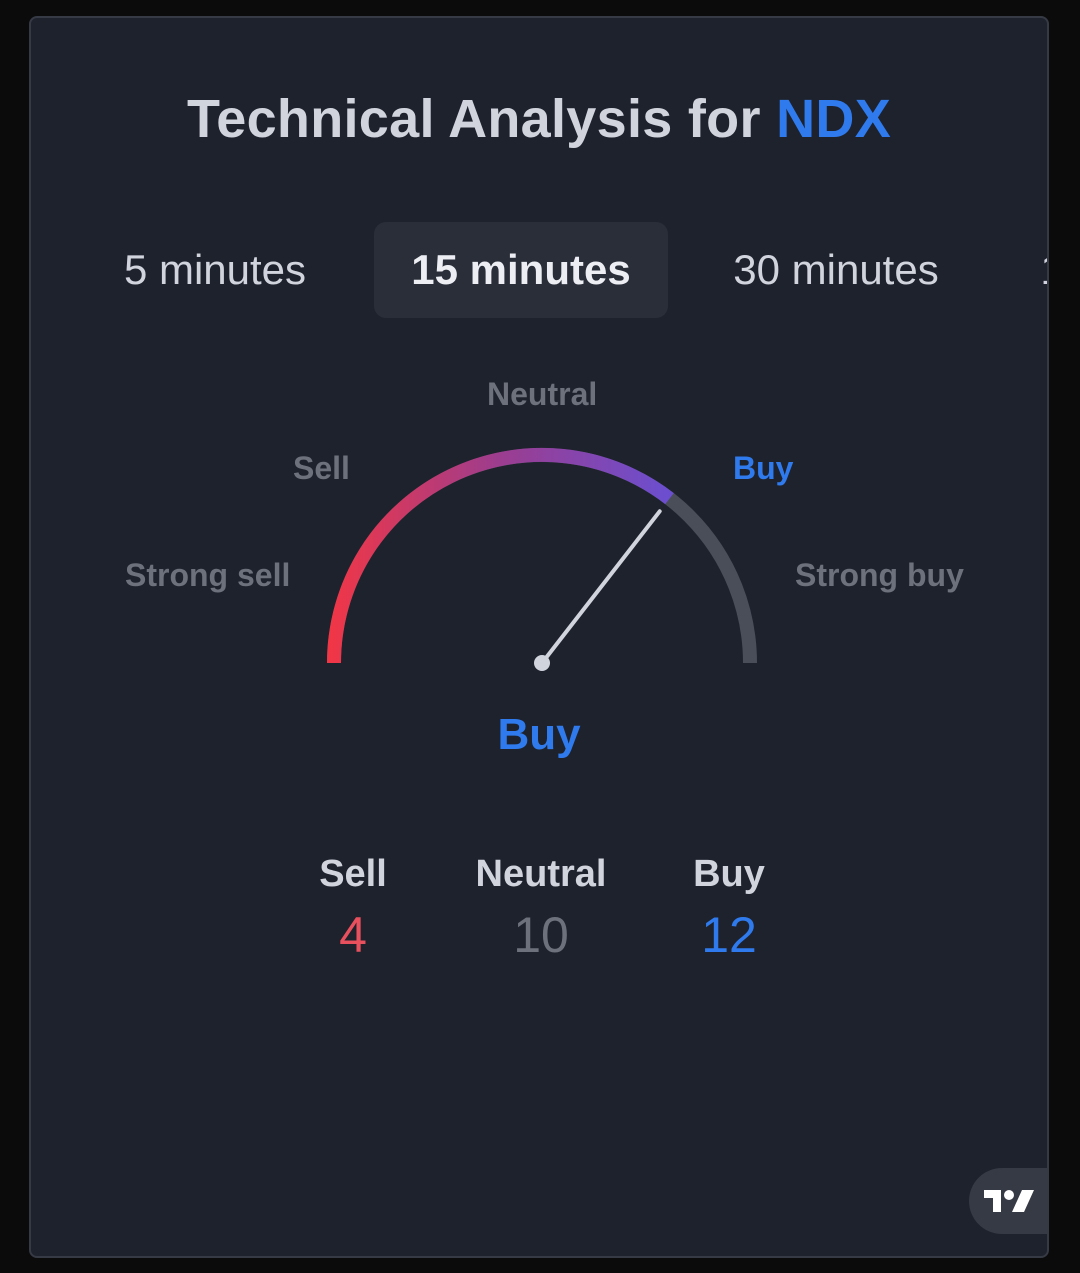  I want to click on gauge-label-sell: Sell, so click(321, 468).